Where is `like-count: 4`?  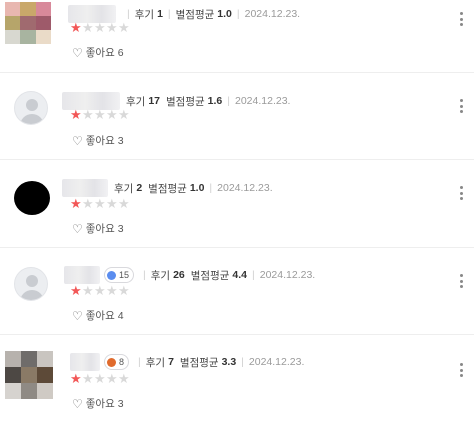 like-count: 4 is located at coordinates (120, 315).